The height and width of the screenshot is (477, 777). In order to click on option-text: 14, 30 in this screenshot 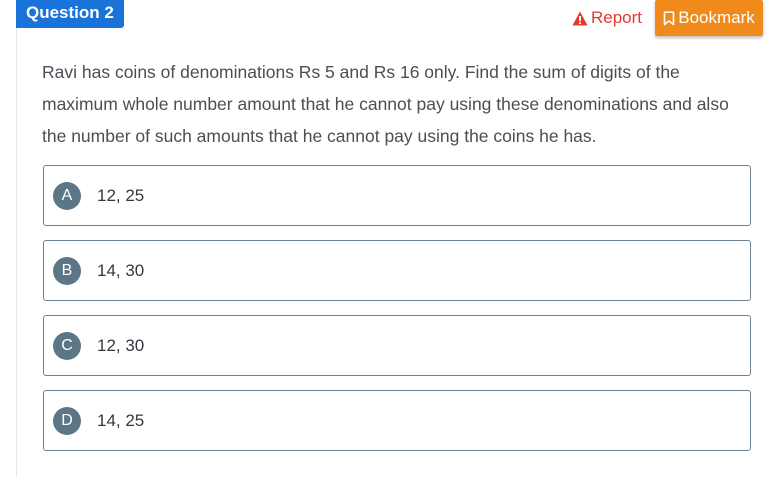, I will do `click(121, 270)`.